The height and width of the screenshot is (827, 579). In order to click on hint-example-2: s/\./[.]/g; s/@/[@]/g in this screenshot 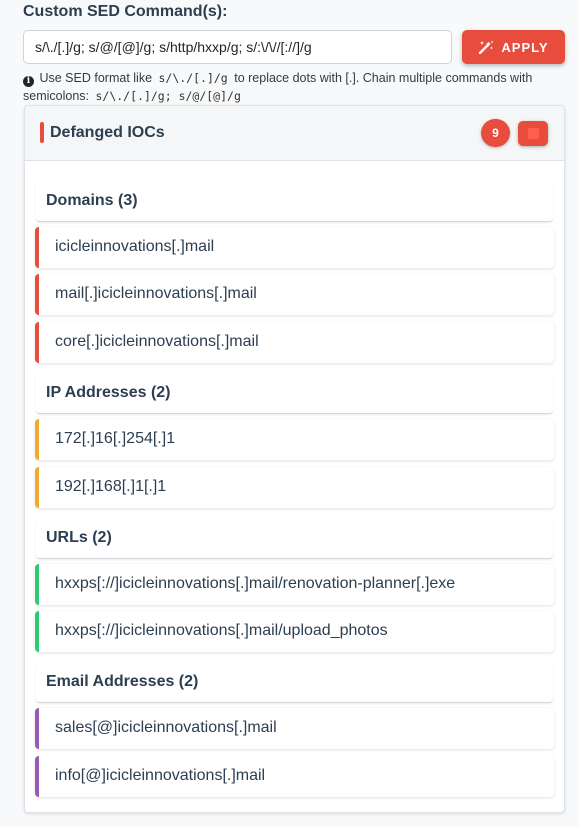, I will do `click(168, 96)`.